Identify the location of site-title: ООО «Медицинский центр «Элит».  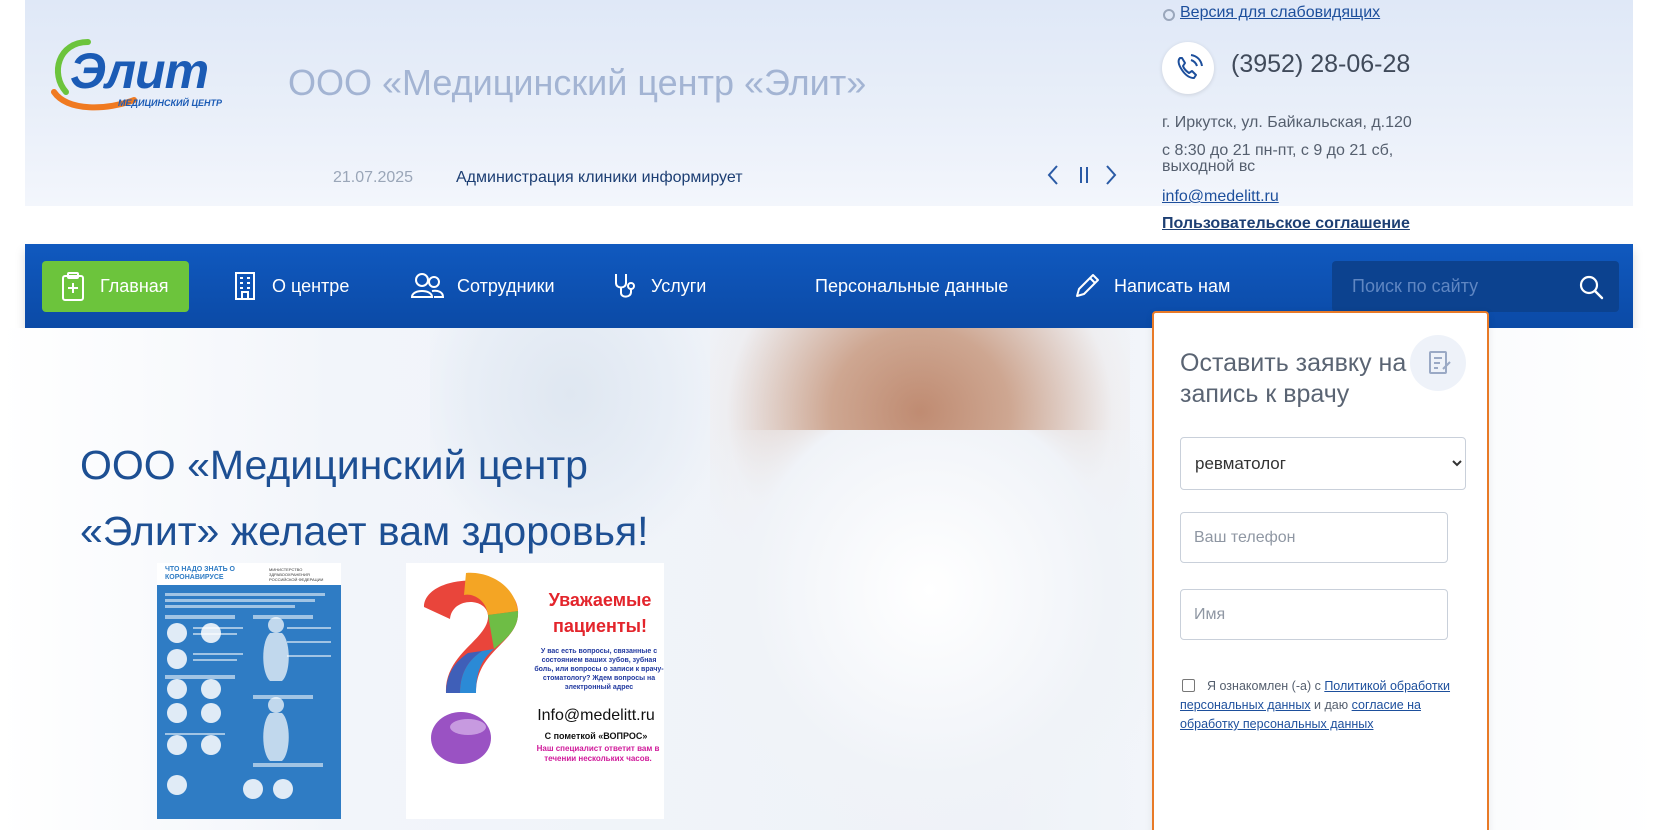
(577, 82).